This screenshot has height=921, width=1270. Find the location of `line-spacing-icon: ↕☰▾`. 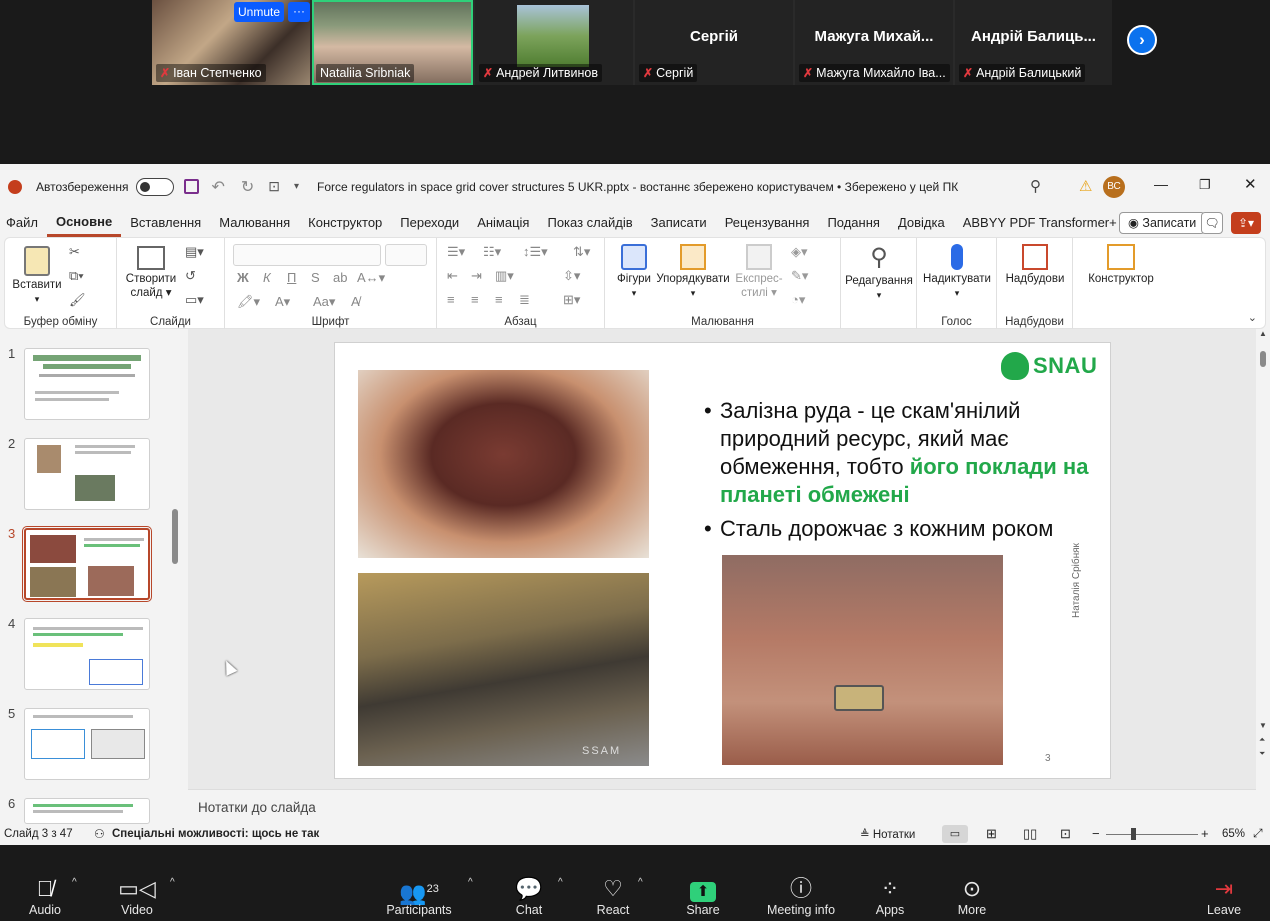

line-spacing-icon: ↕☰▾ is located at coordinates (535, 252).